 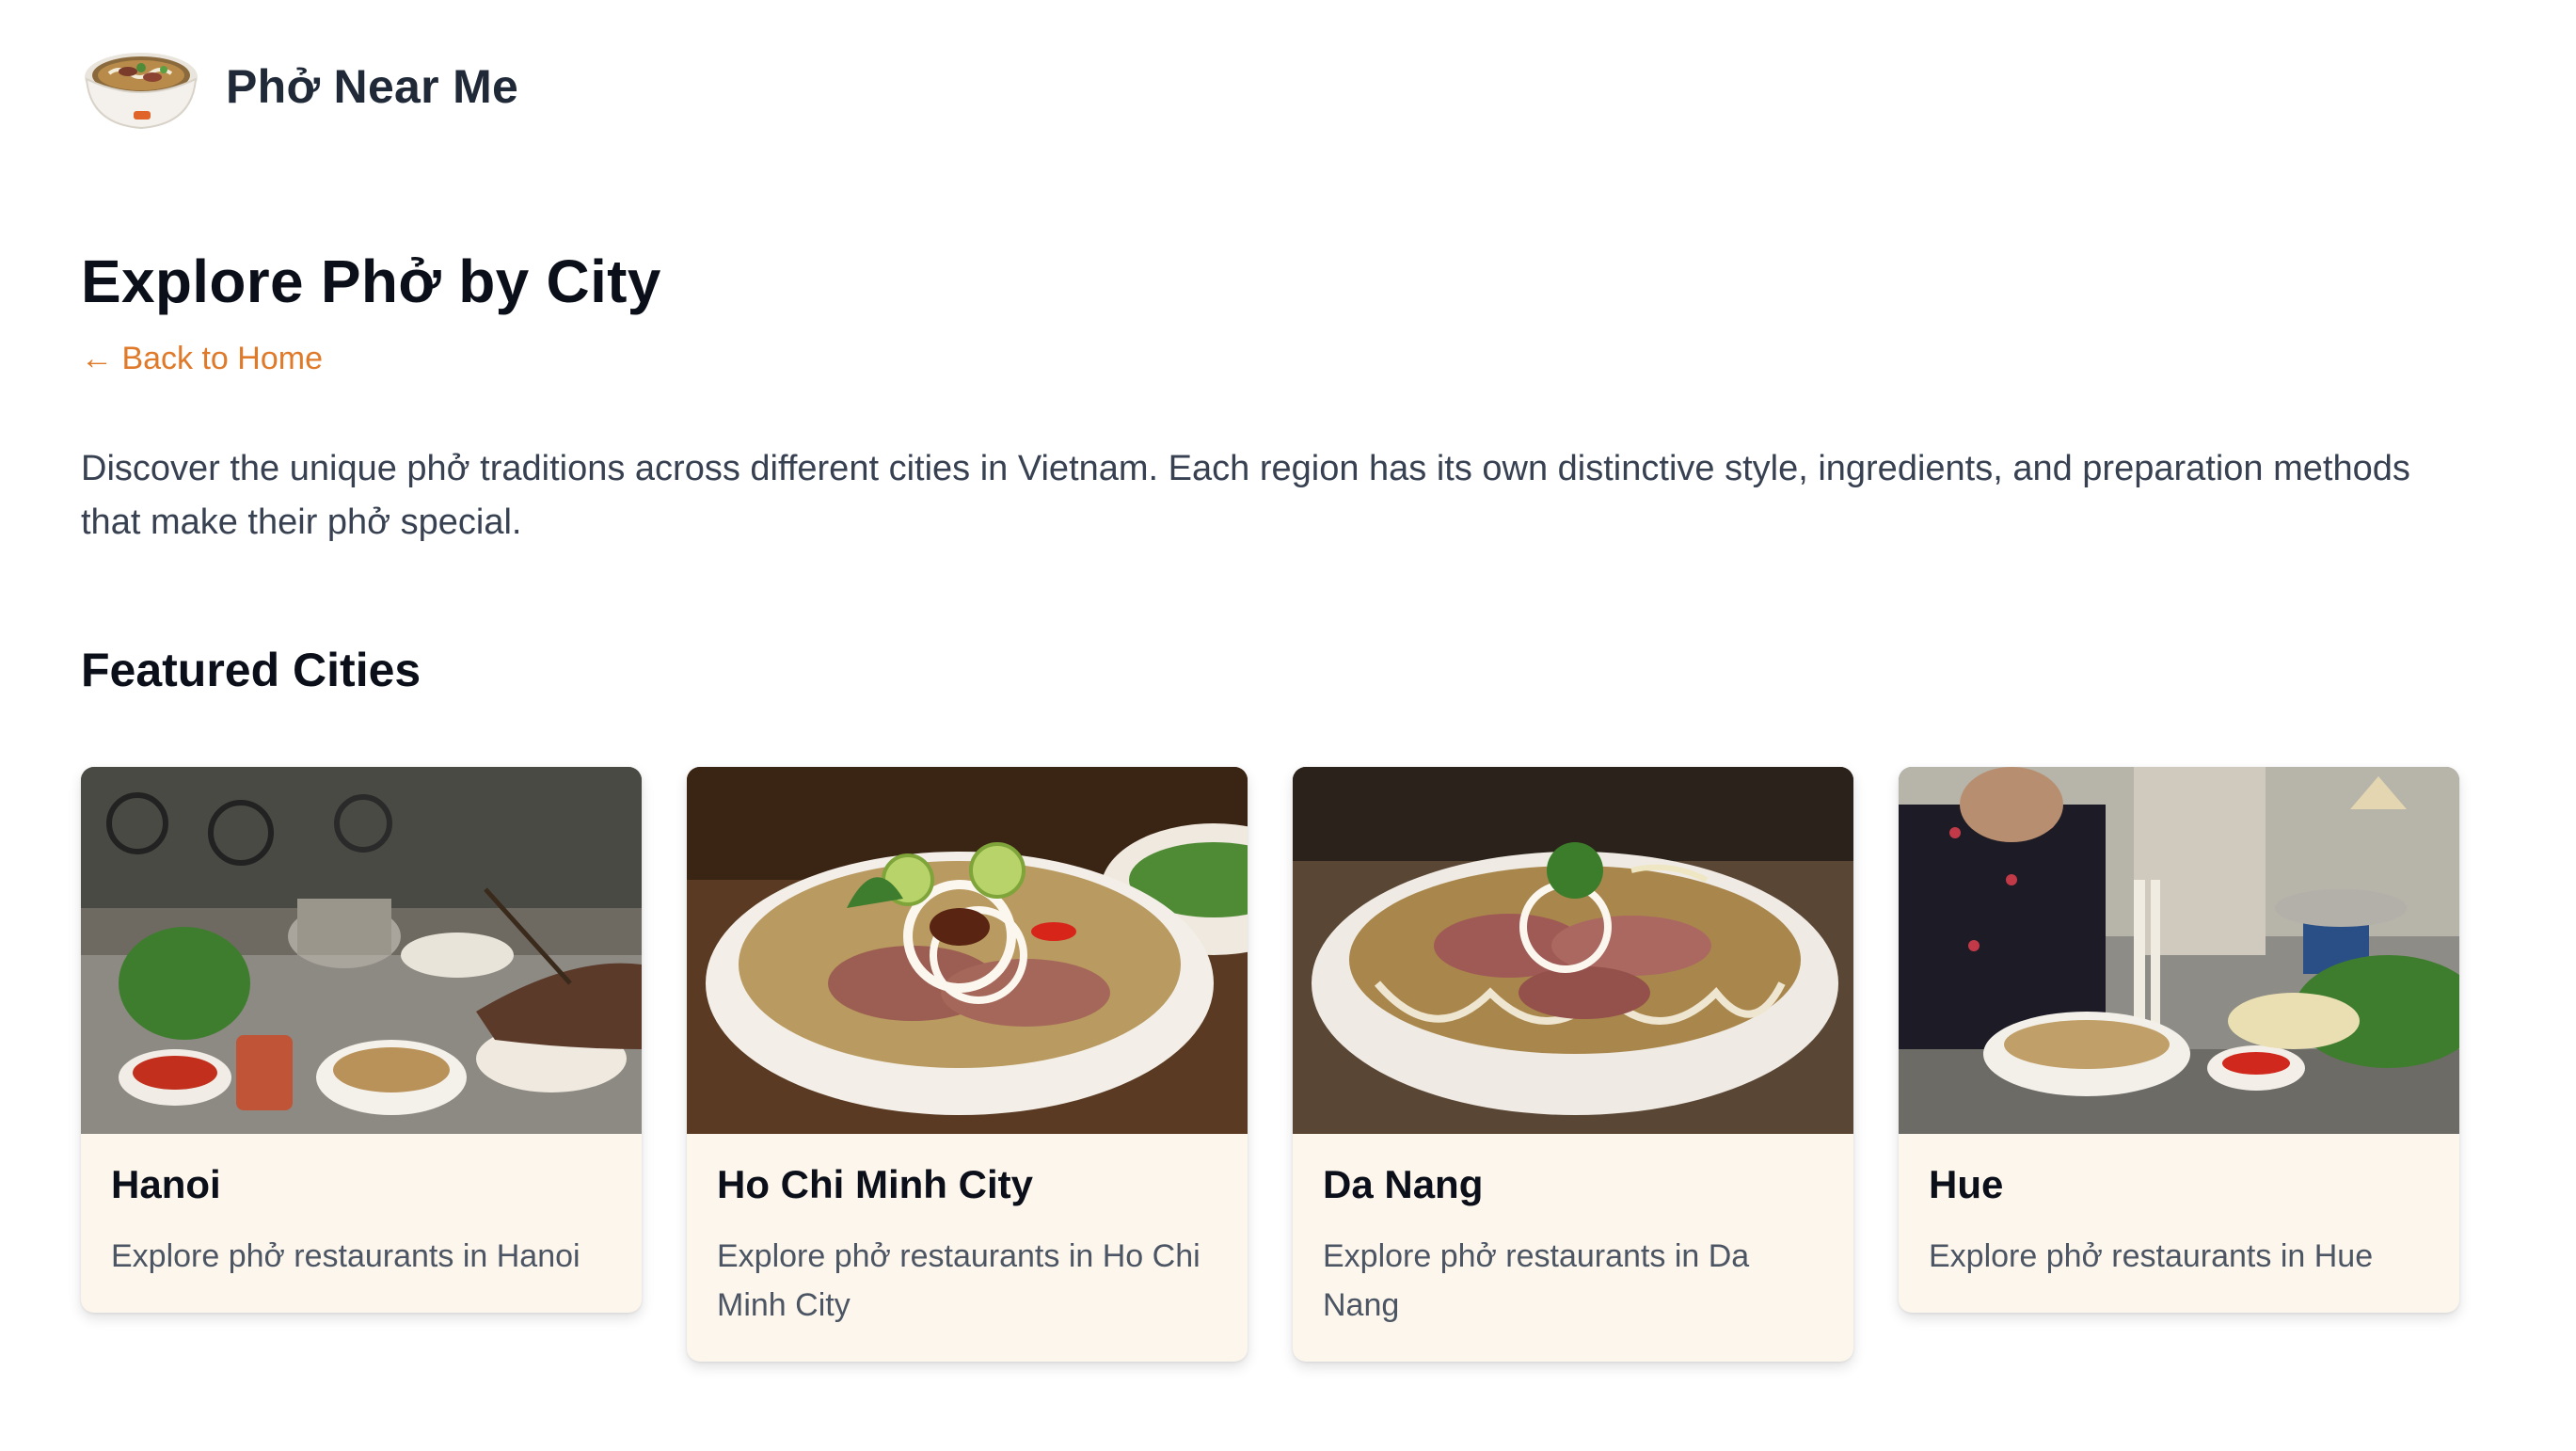 I want to click on city-card-hue: Hue Explore phở restaurants in Hue, so click(x=2179, y=1040).